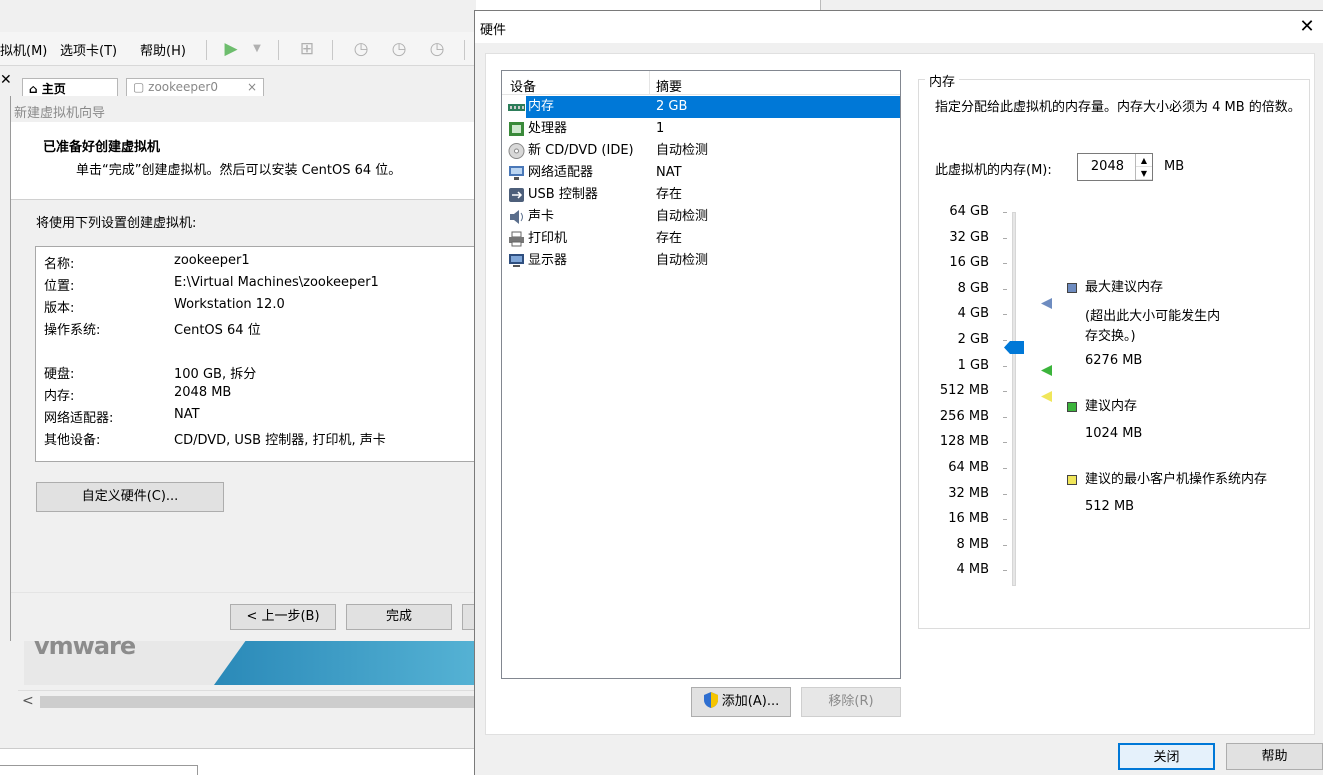 Image resolution: width=1323 pixels, height=775 pixels. What do you see at coordinates (1072, 480) in the screenshot?
I see `min-guest-swatch` at bounding box center [1072, 480].